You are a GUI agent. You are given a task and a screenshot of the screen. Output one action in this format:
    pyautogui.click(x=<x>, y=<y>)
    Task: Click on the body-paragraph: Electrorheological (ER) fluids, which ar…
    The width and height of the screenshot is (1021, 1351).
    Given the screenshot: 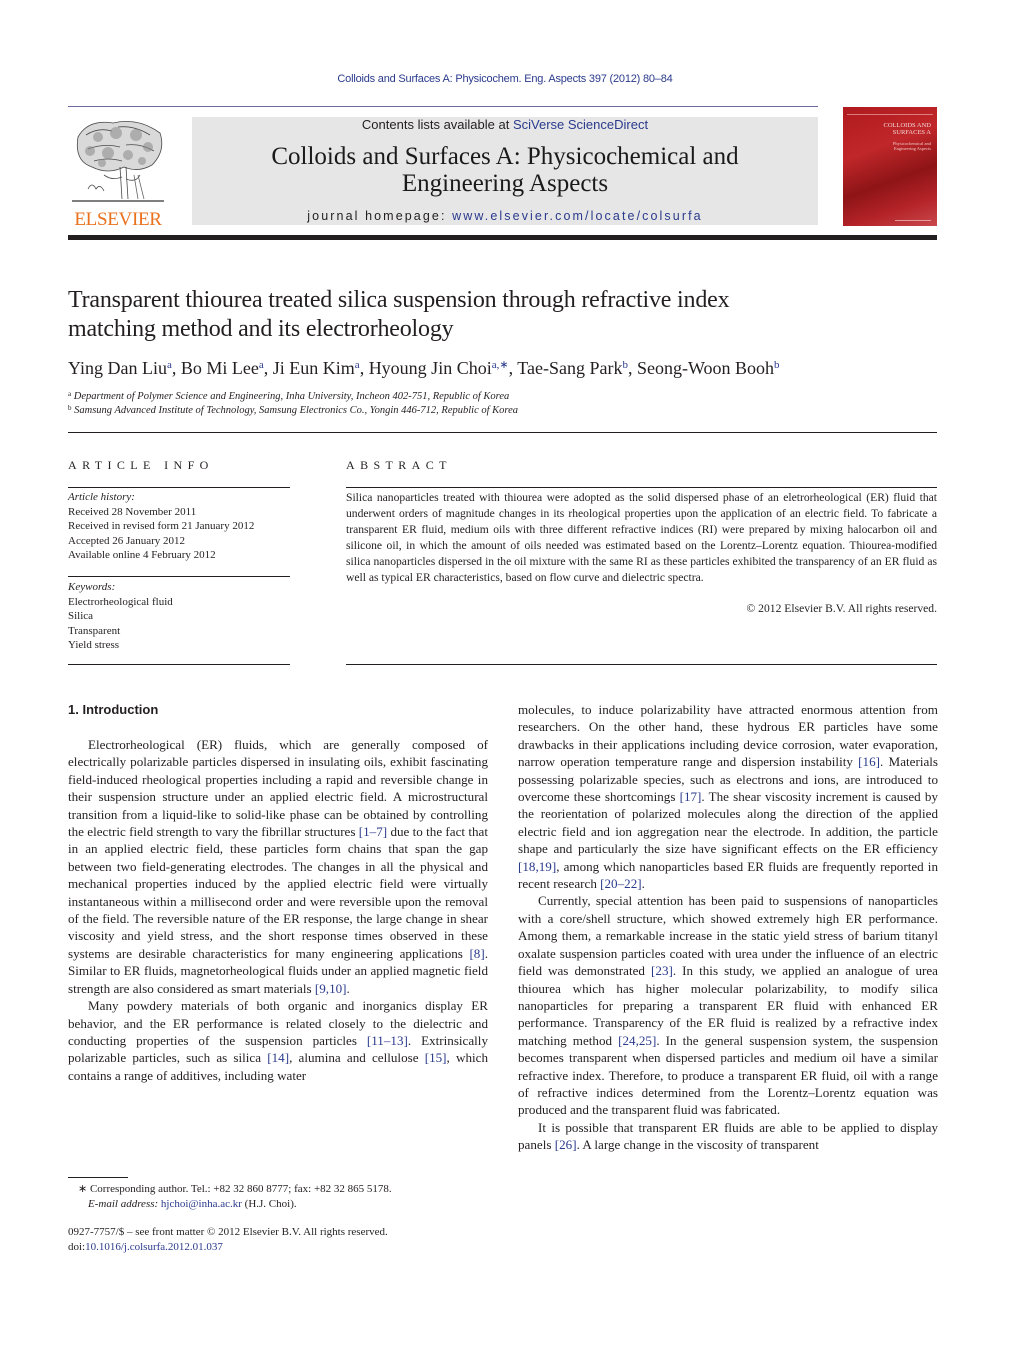 What is the action you would take?
    pyautogui.click(x=278, y=866)
    